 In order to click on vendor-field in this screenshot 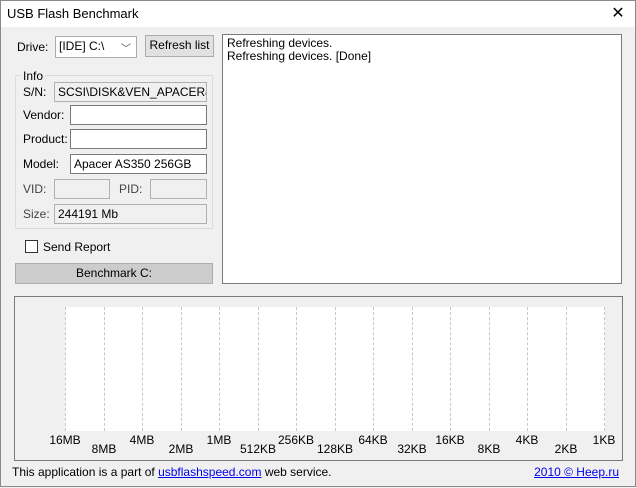, I will do `click(138, 115)`.